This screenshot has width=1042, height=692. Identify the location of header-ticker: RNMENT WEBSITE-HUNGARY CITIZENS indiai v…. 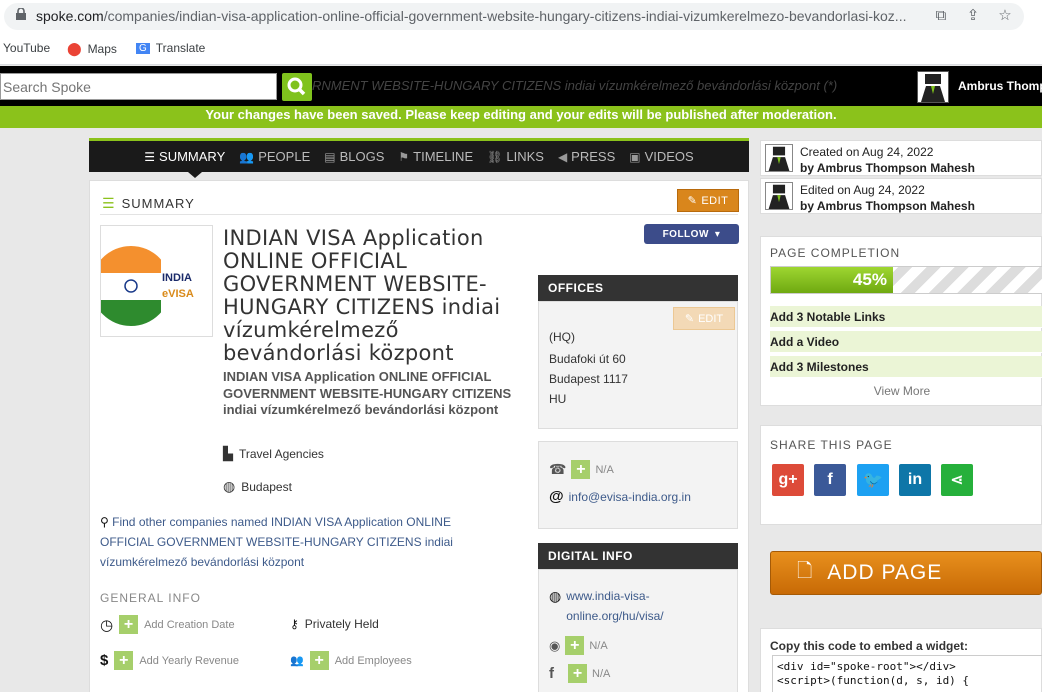
(575, 85).